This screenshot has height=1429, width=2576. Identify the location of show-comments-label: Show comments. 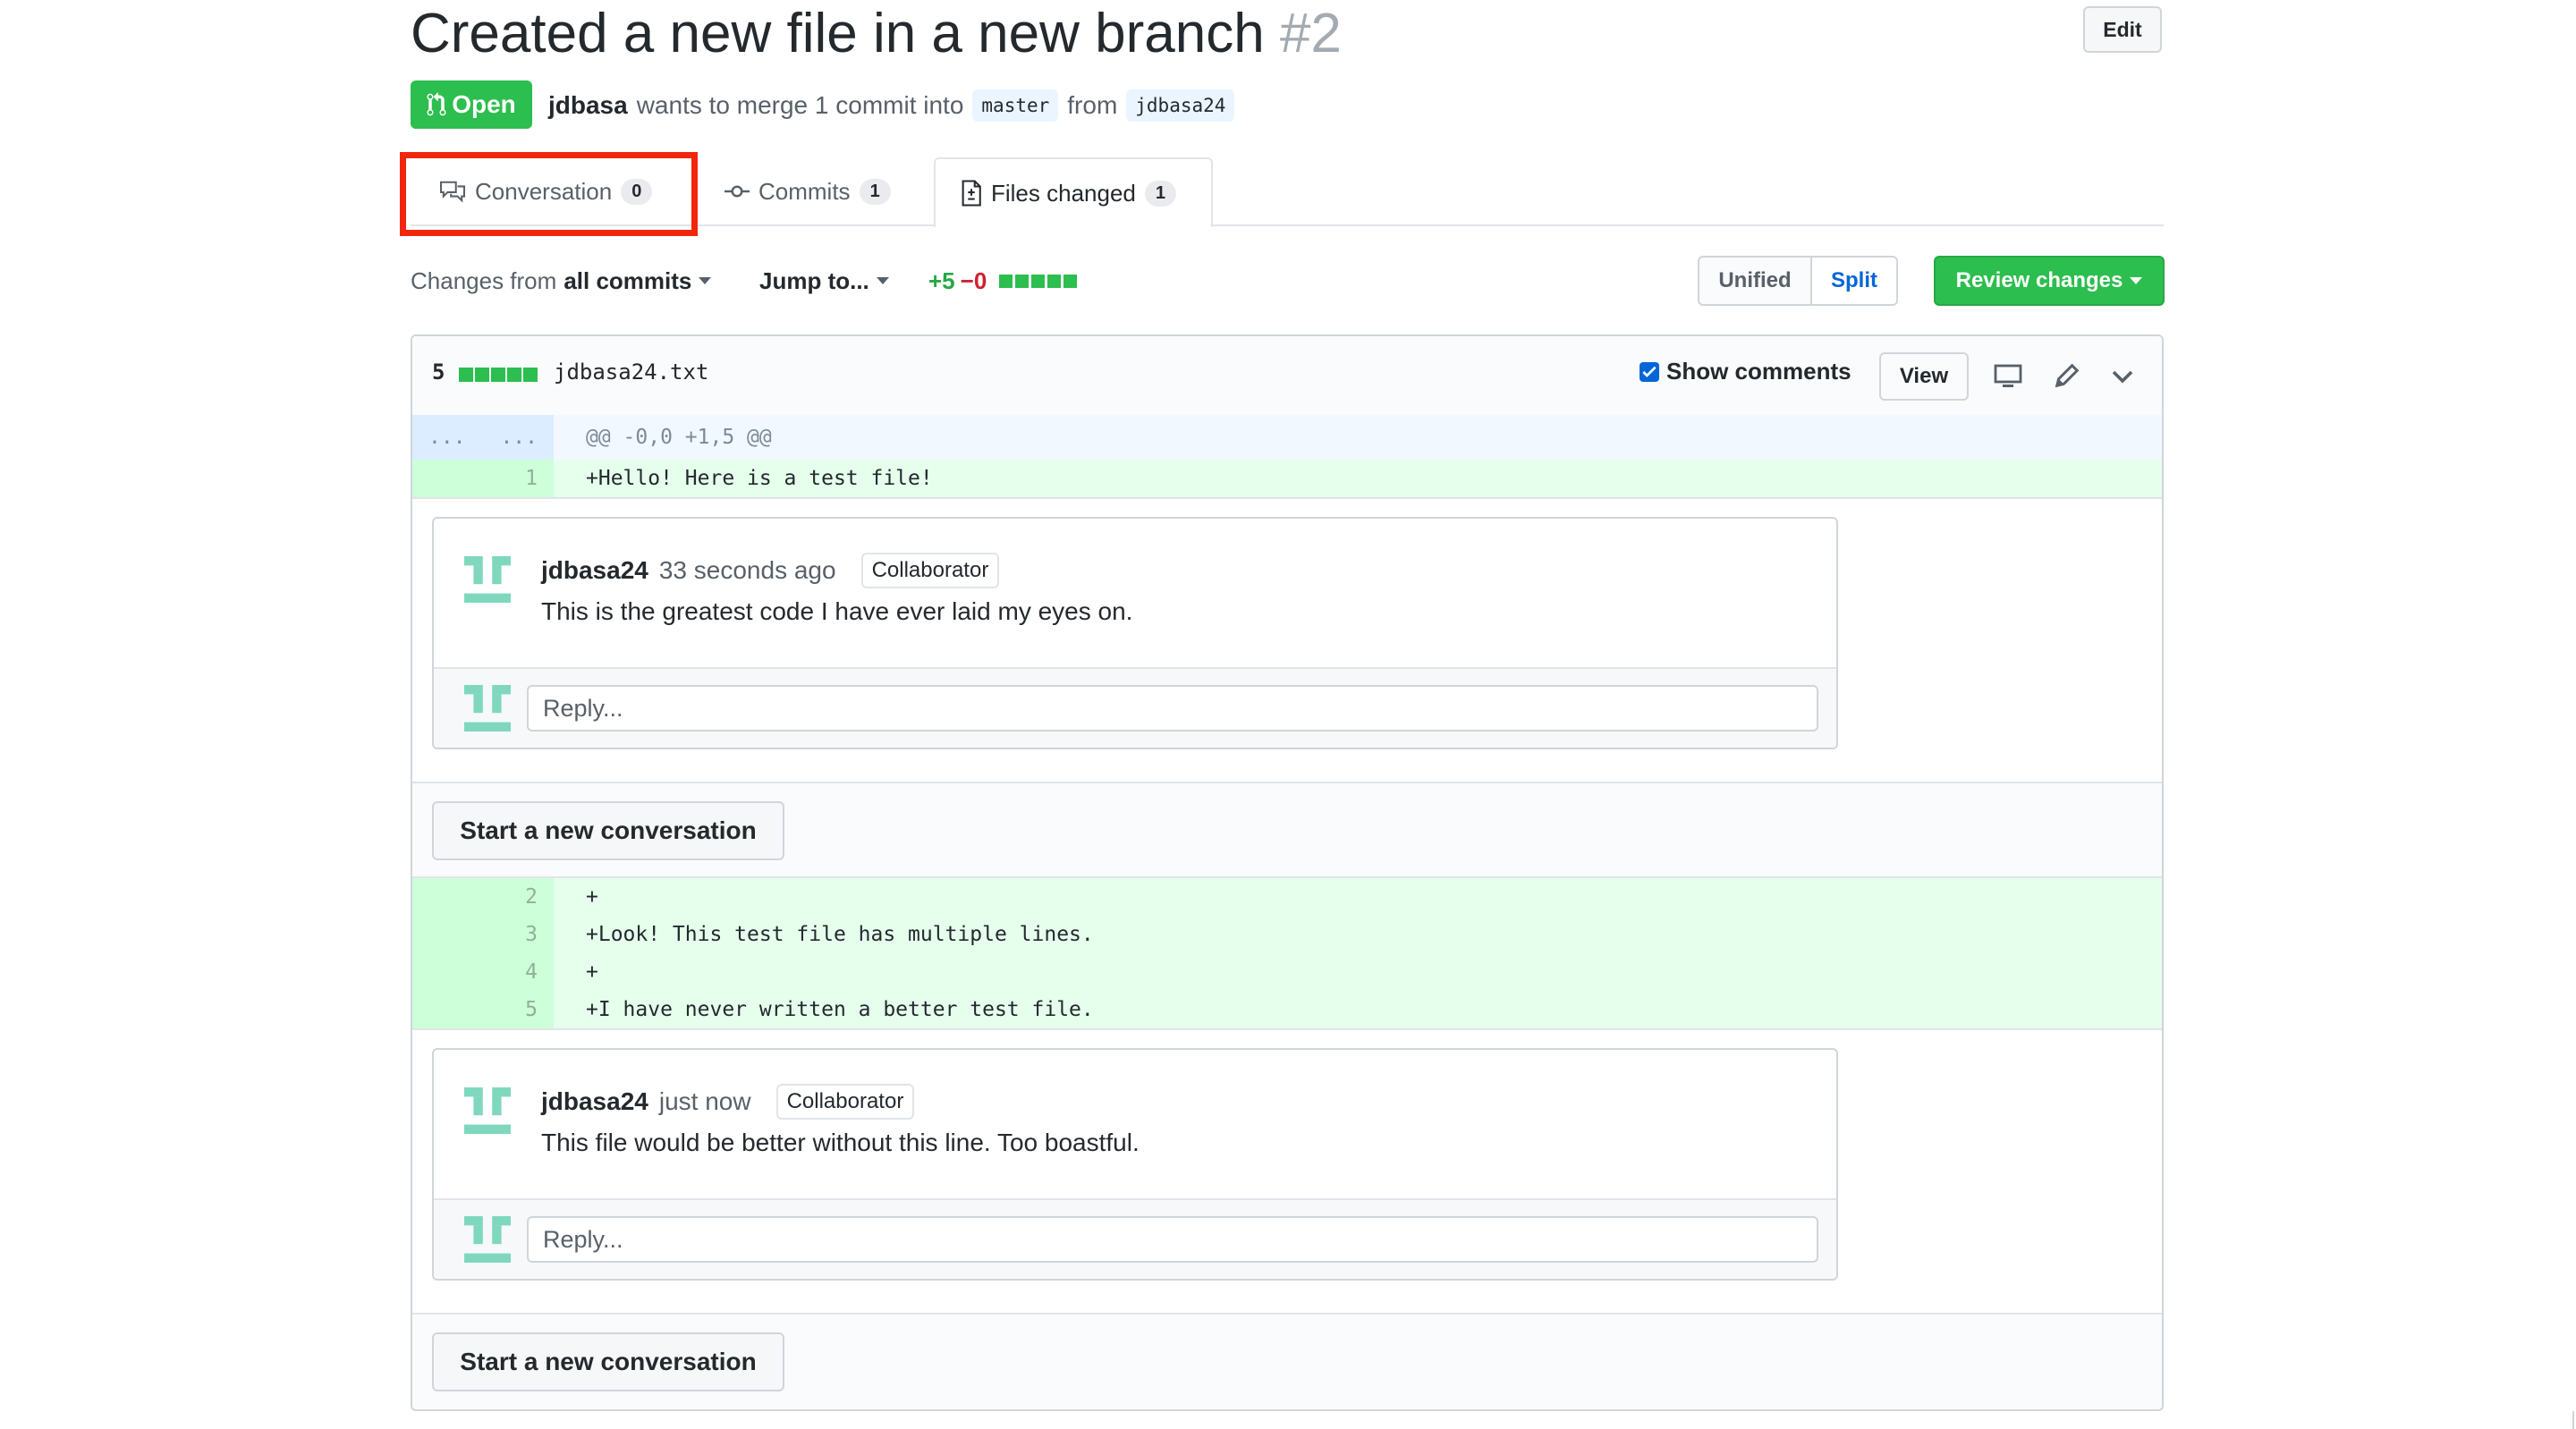
(1759, 371).